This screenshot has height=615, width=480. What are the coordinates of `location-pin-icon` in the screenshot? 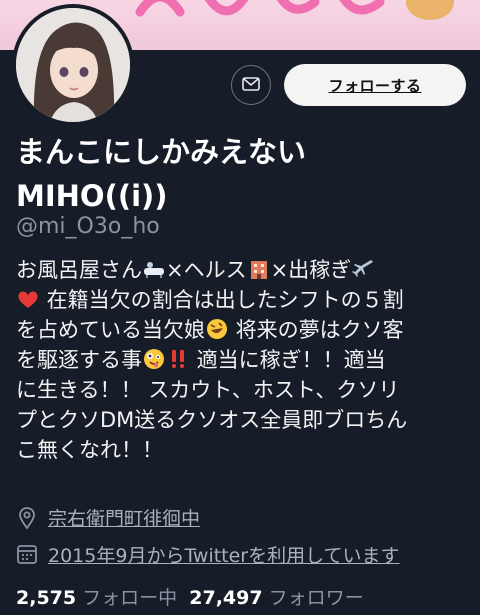 It's located at (28, 518).